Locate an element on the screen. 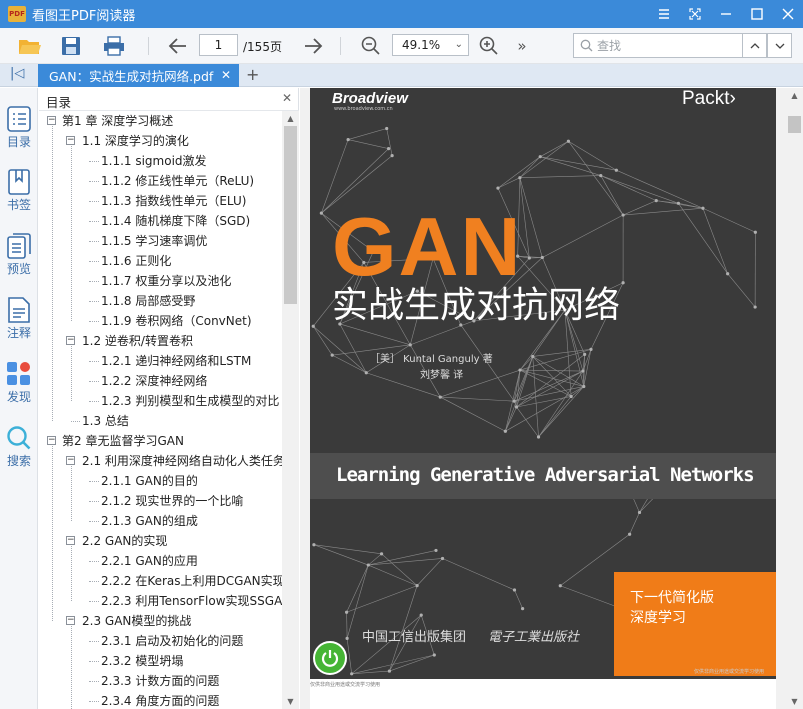  outline-item: 第2 章无监督学习GAN is located at coordinates (123, 441).